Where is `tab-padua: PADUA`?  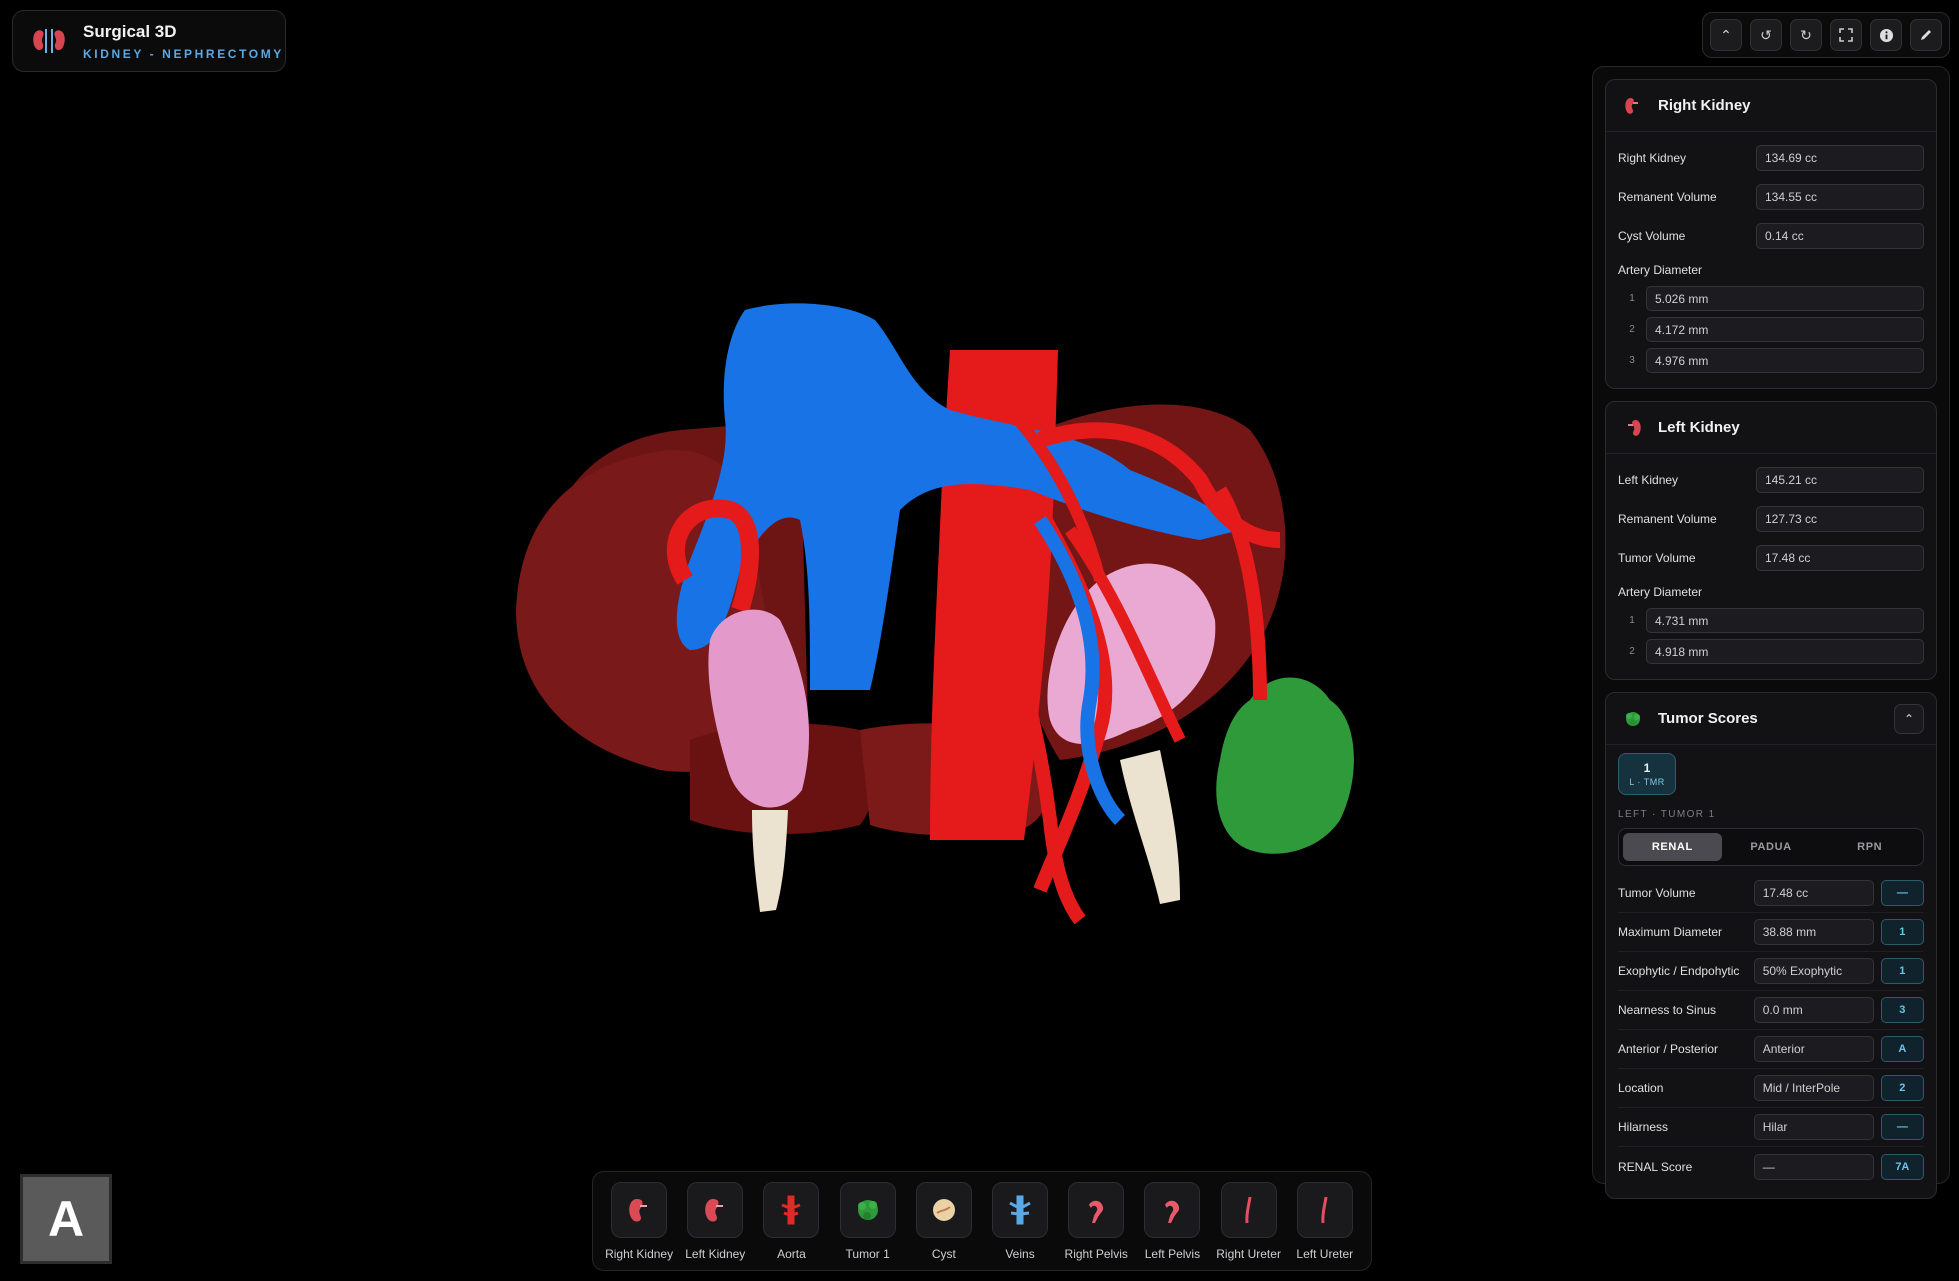 tab-padua: PADUA is located at coordinates (1771, 847).